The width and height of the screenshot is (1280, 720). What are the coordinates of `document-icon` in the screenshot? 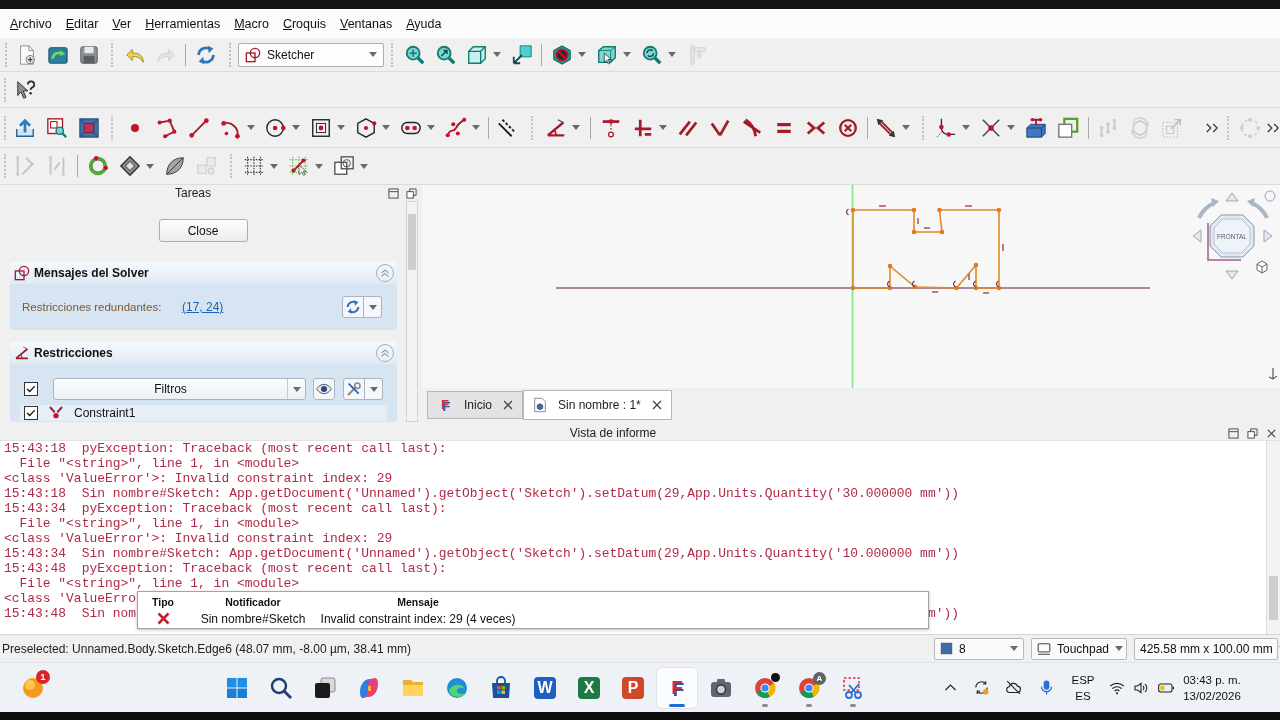 It's located at (540, 405).